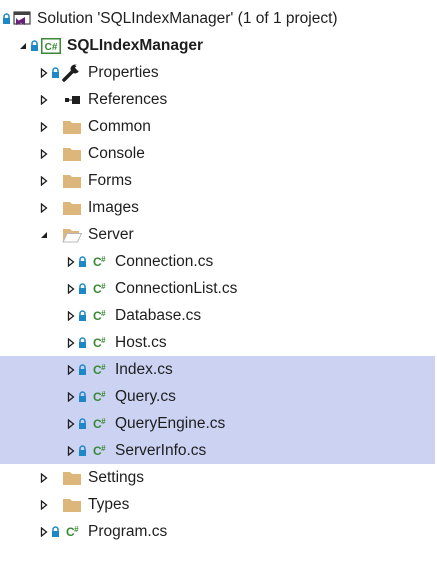  I want to click on project-node: C# SQLIndexManager, so click(218, 45).